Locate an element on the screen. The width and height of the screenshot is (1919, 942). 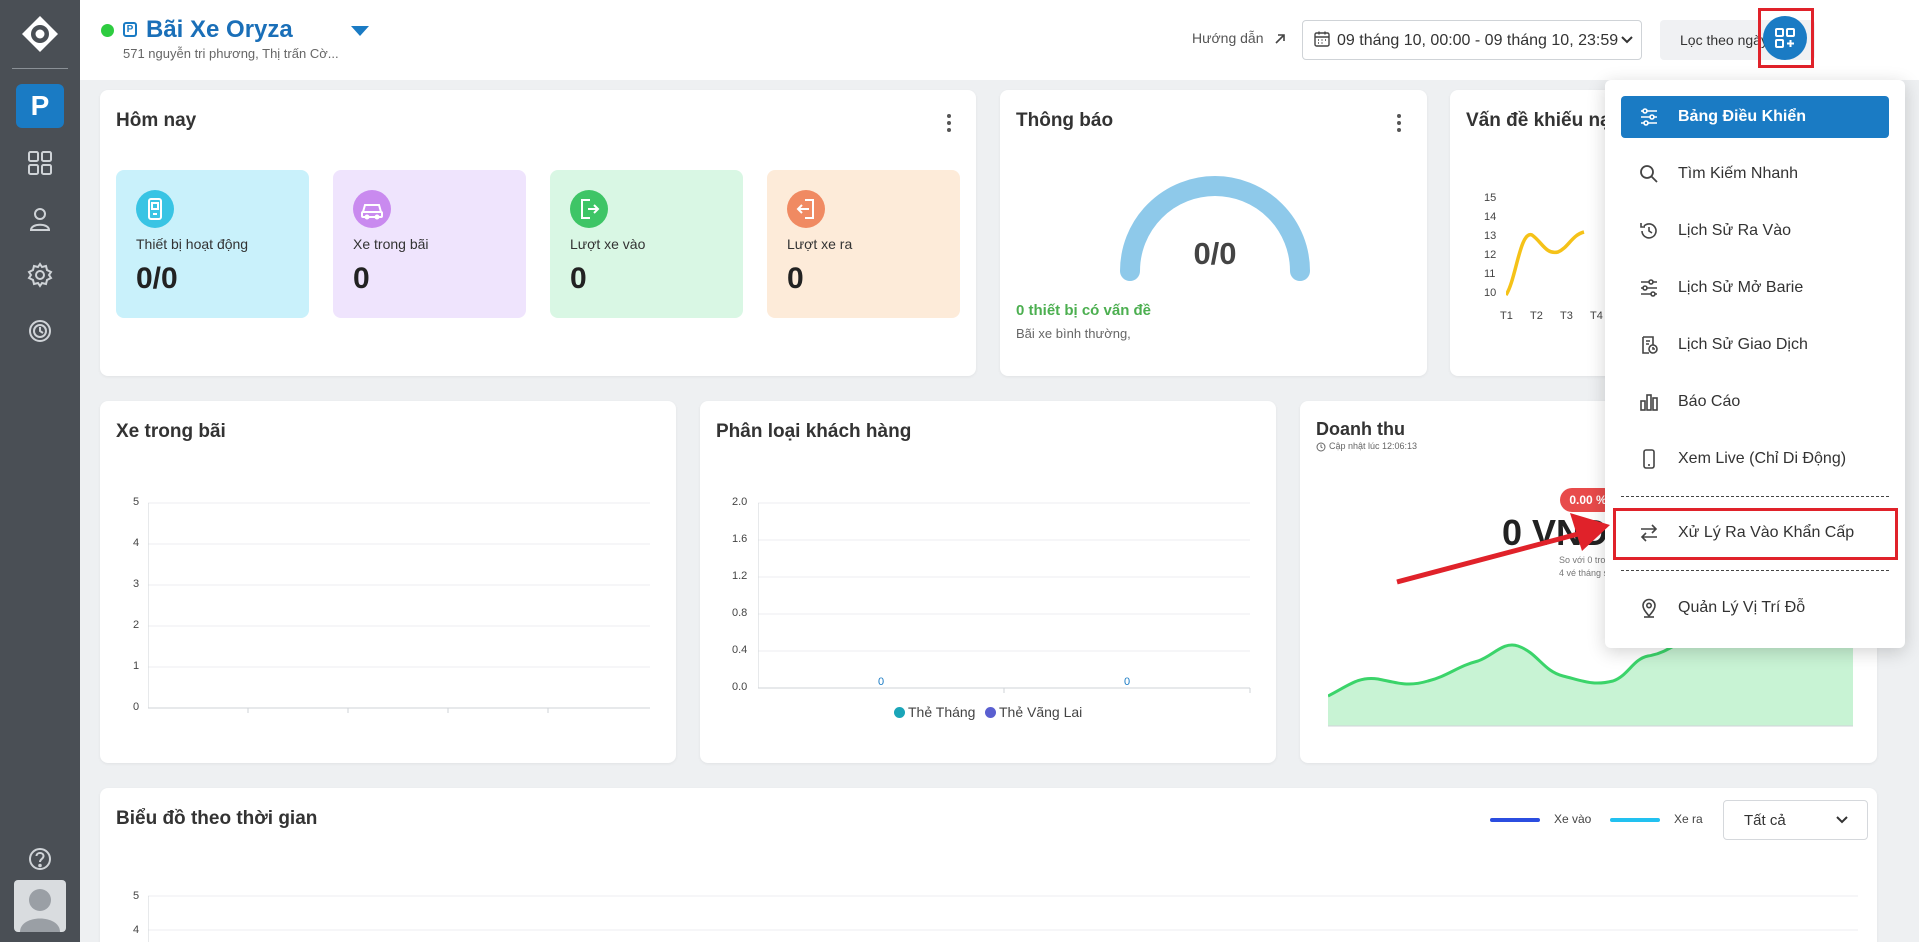
lot-dropdown-caret-icon is located at coordinates (360, 31).